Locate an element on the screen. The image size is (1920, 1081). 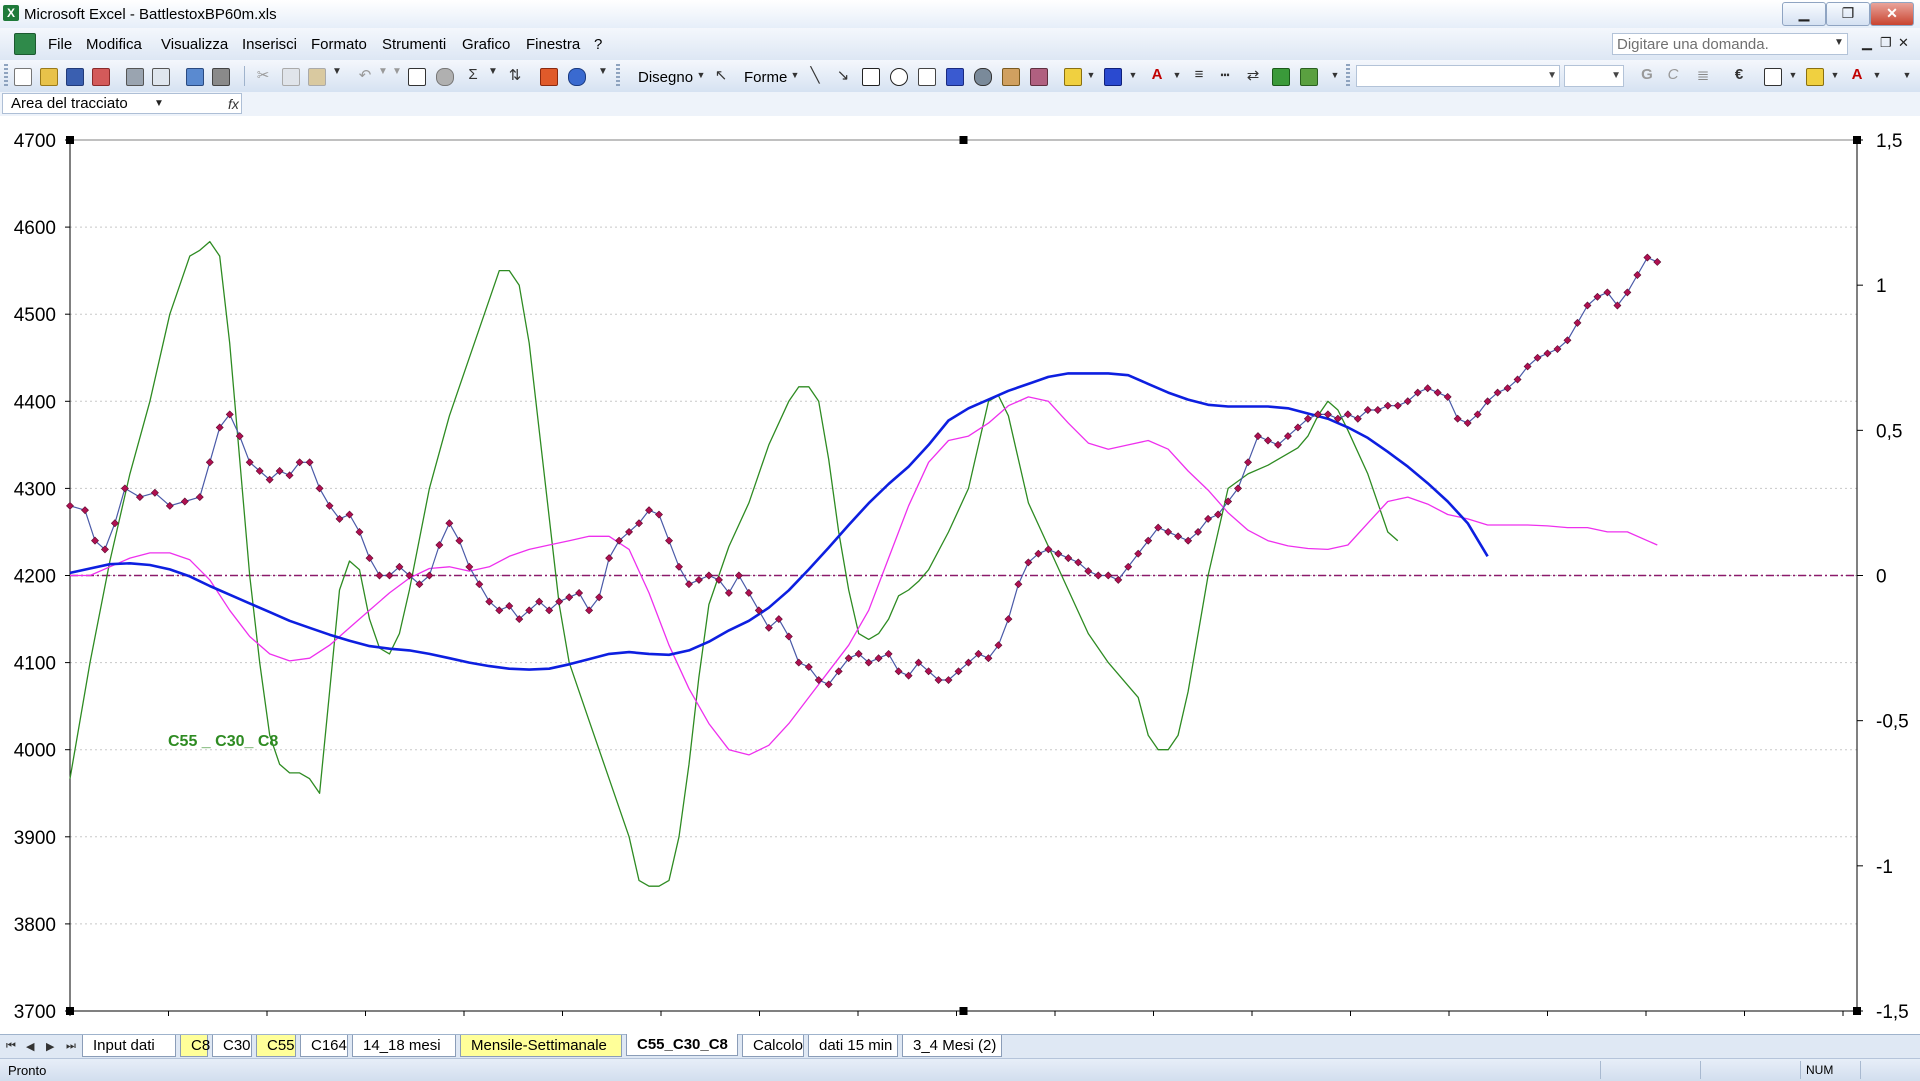
drawing-toolbar-grip is located at coordinates (618, 76).